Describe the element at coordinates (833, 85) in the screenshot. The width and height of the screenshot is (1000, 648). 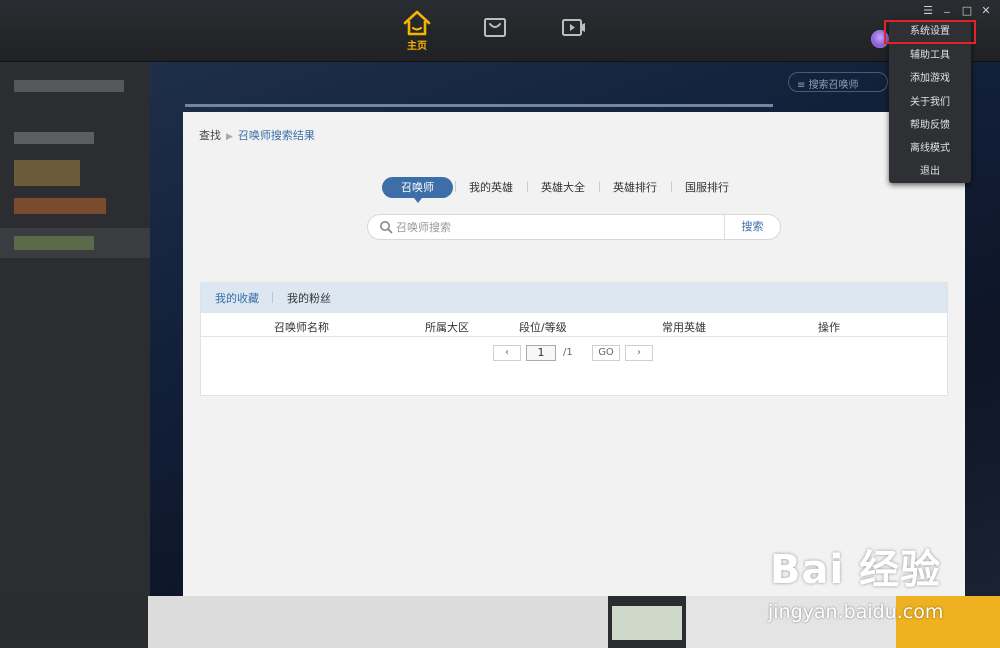
I see `hero-search-placeholder: 搜索召唤师` at that location.